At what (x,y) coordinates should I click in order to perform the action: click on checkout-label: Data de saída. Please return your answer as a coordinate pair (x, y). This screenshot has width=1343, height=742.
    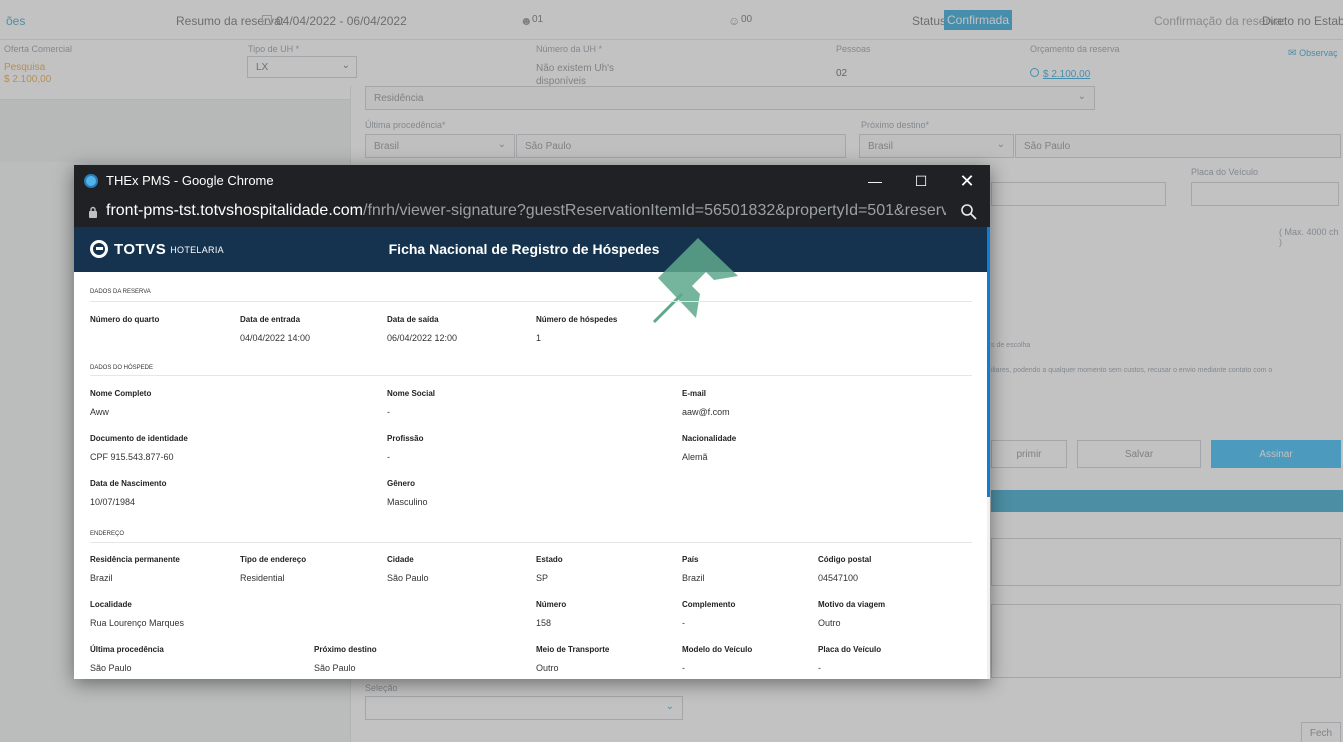
    Looking at the image, I should click on (413, 319).